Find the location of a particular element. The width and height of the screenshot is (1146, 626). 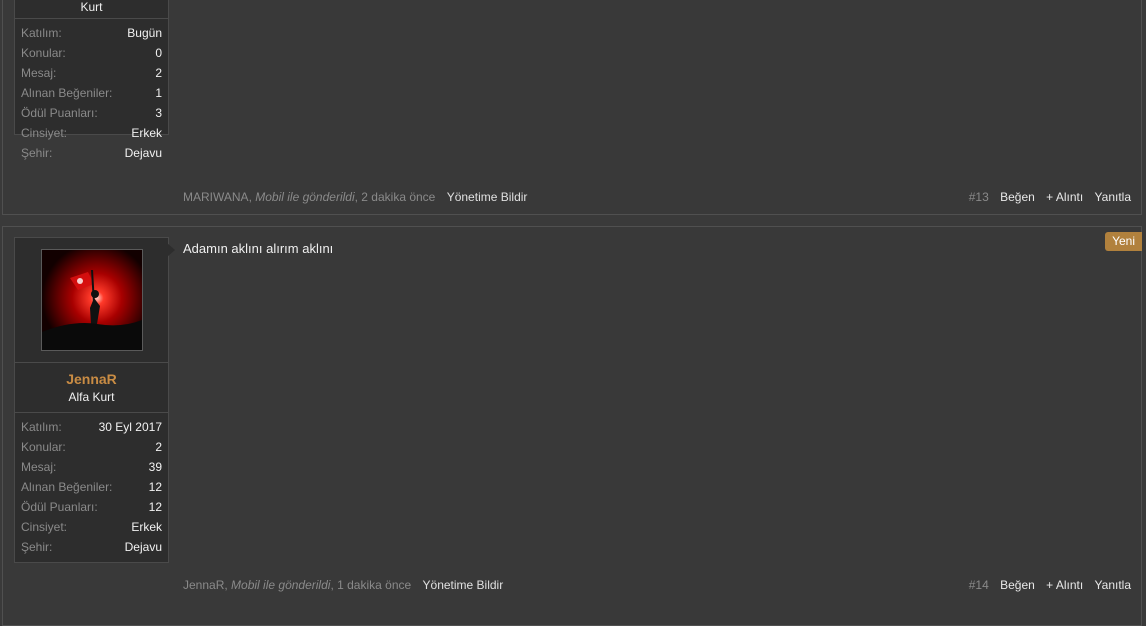

new-badge: Yeni is located at coordinates (1123, 241).